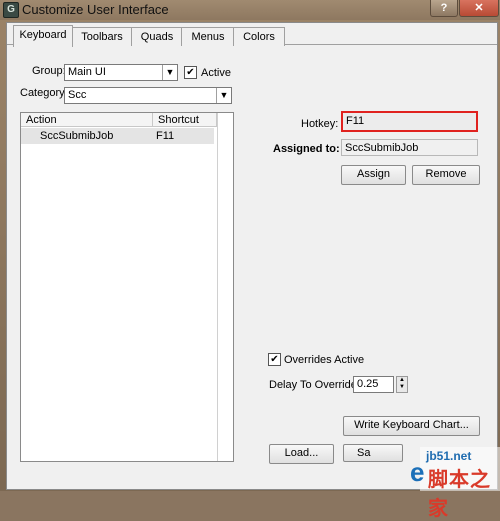 The height and width of the screenshot is (521, 500). I want to click on save-button: Sa, so click(373, 453).